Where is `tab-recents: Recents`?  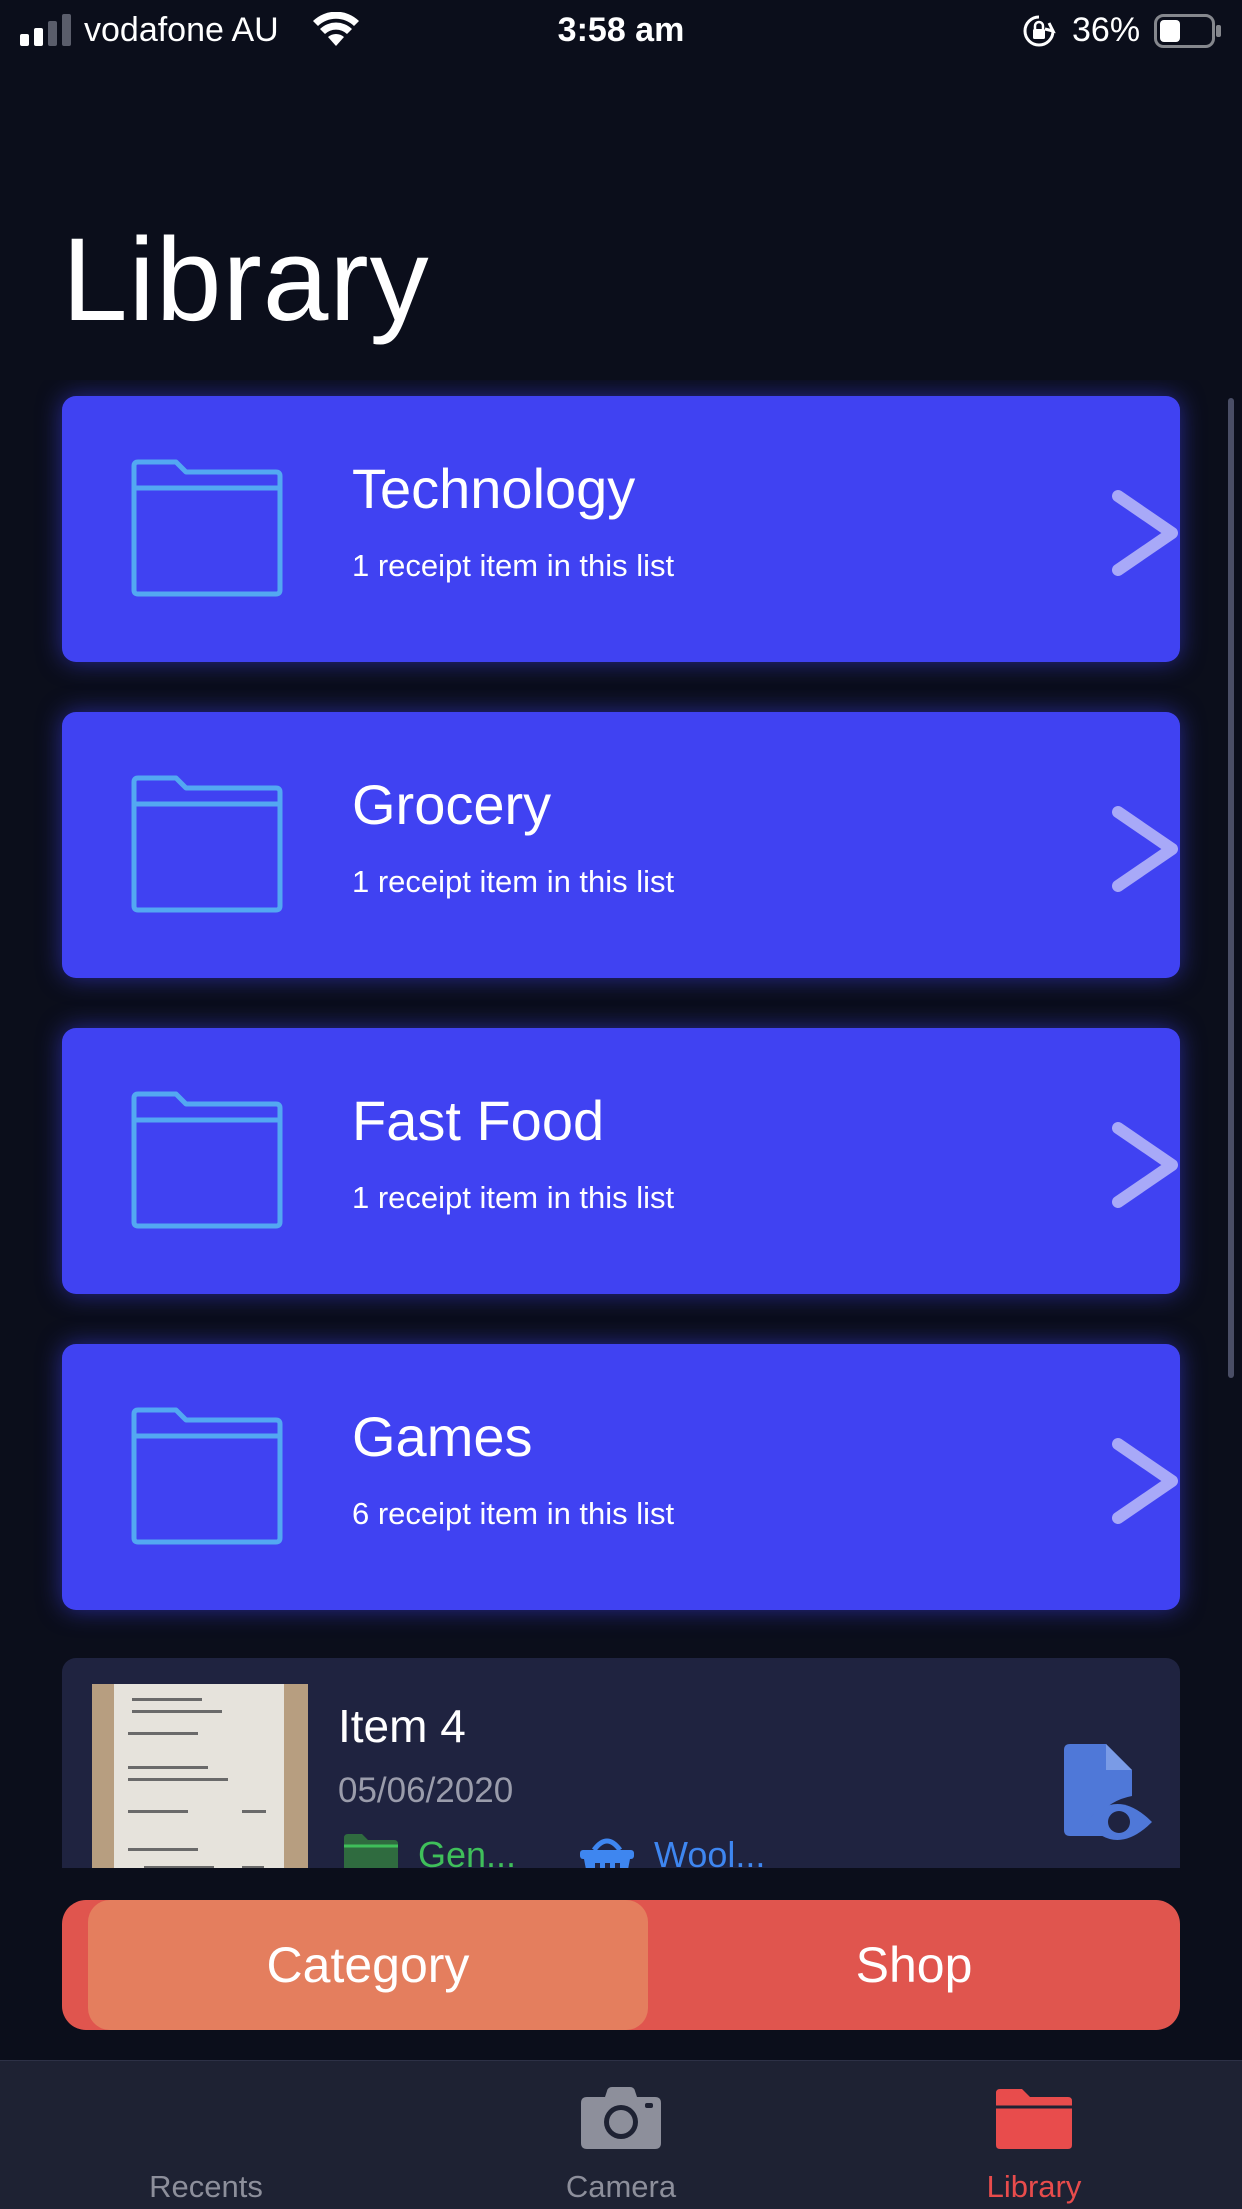
tab-recents: Recents is located at coordinates (206, 2135).